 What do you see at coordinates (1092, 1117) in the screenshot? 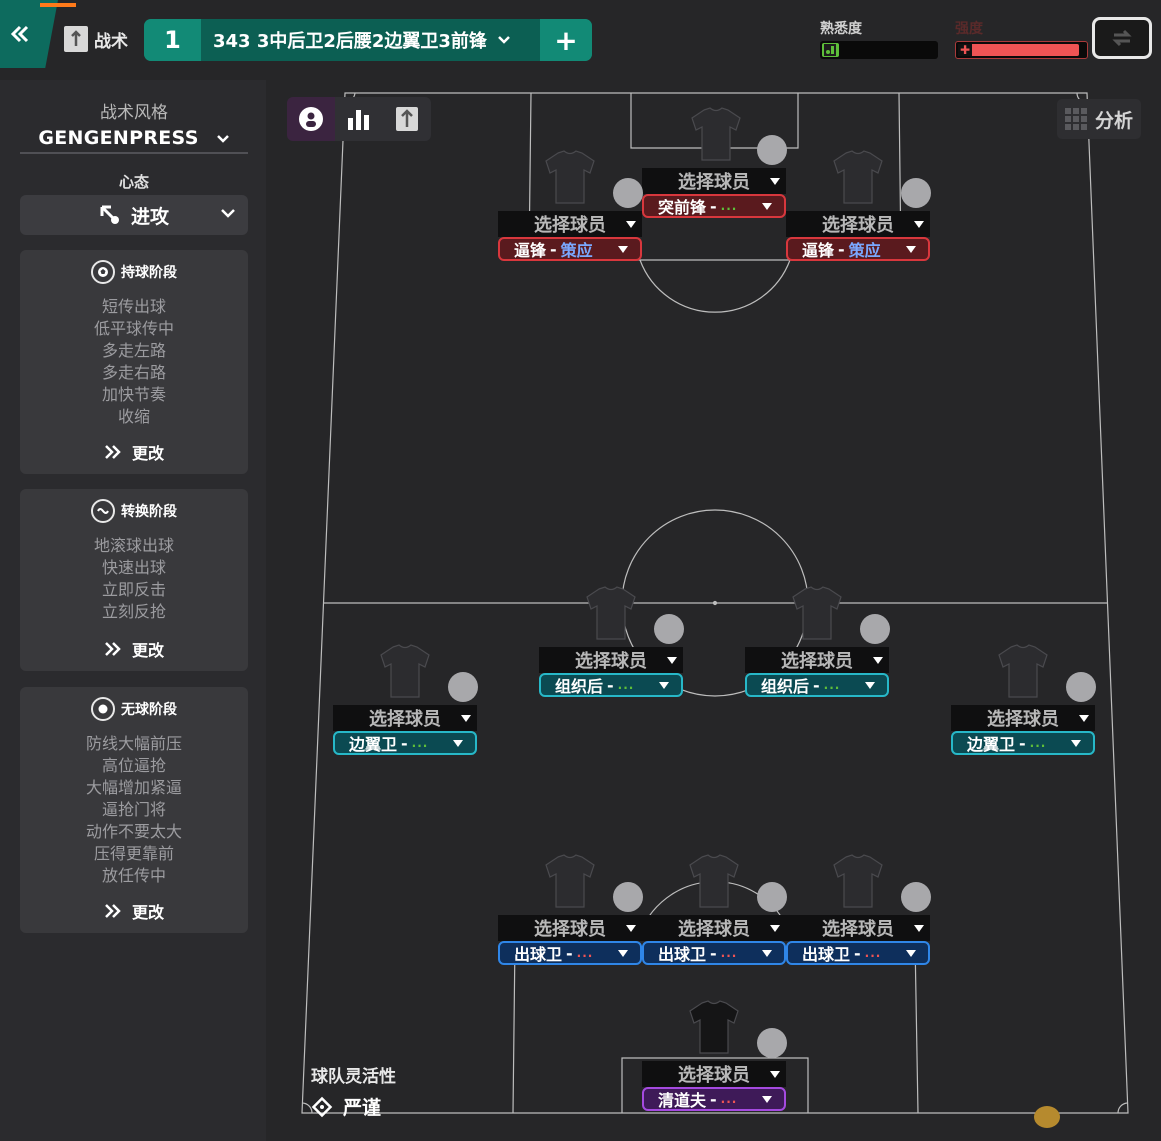
I see `watermark` at bounding box center [1092, 1117].